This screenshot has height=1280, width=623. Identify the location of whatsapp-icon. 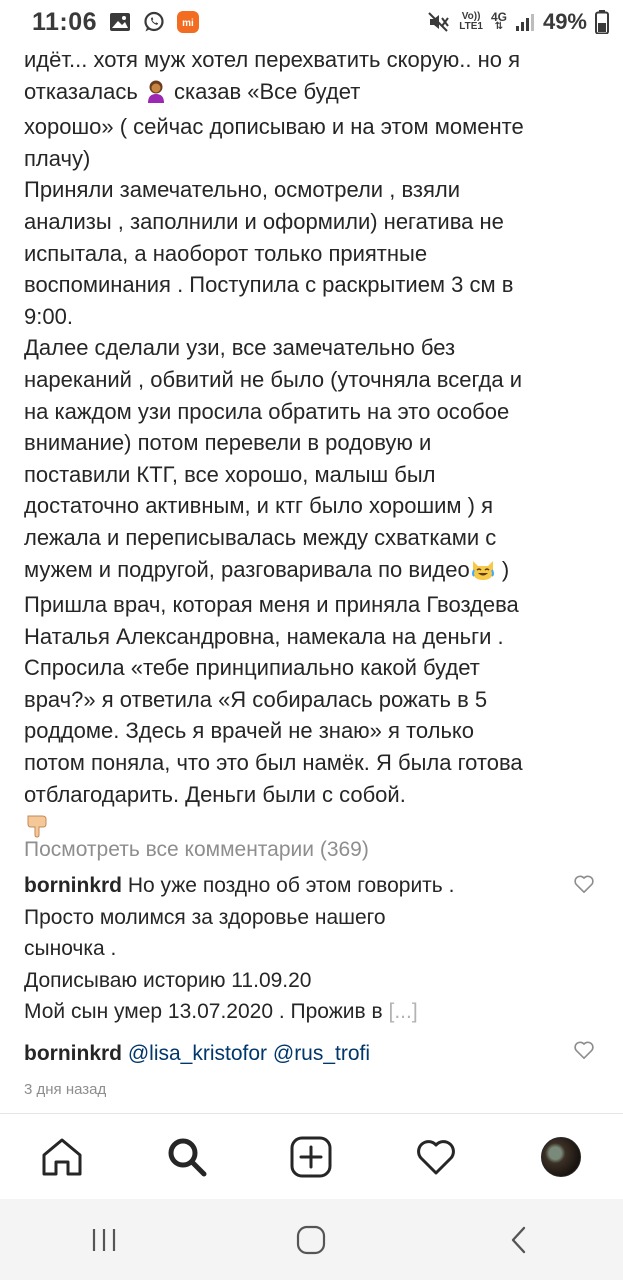
(154, 22).